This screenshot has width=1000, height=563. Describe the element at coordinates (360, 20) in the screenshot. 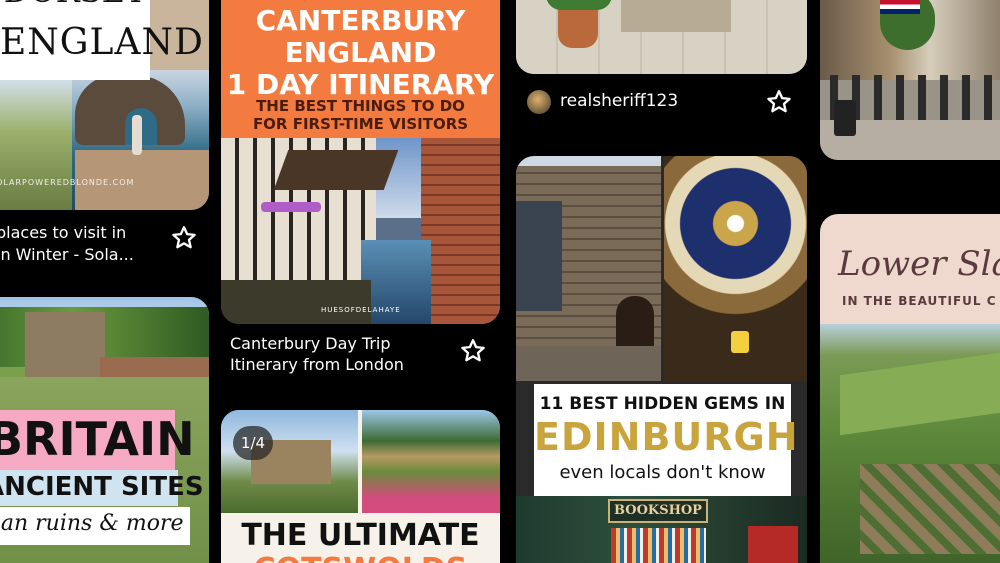

I see `canterbury-title-line1: CANTERBURY` at that location.